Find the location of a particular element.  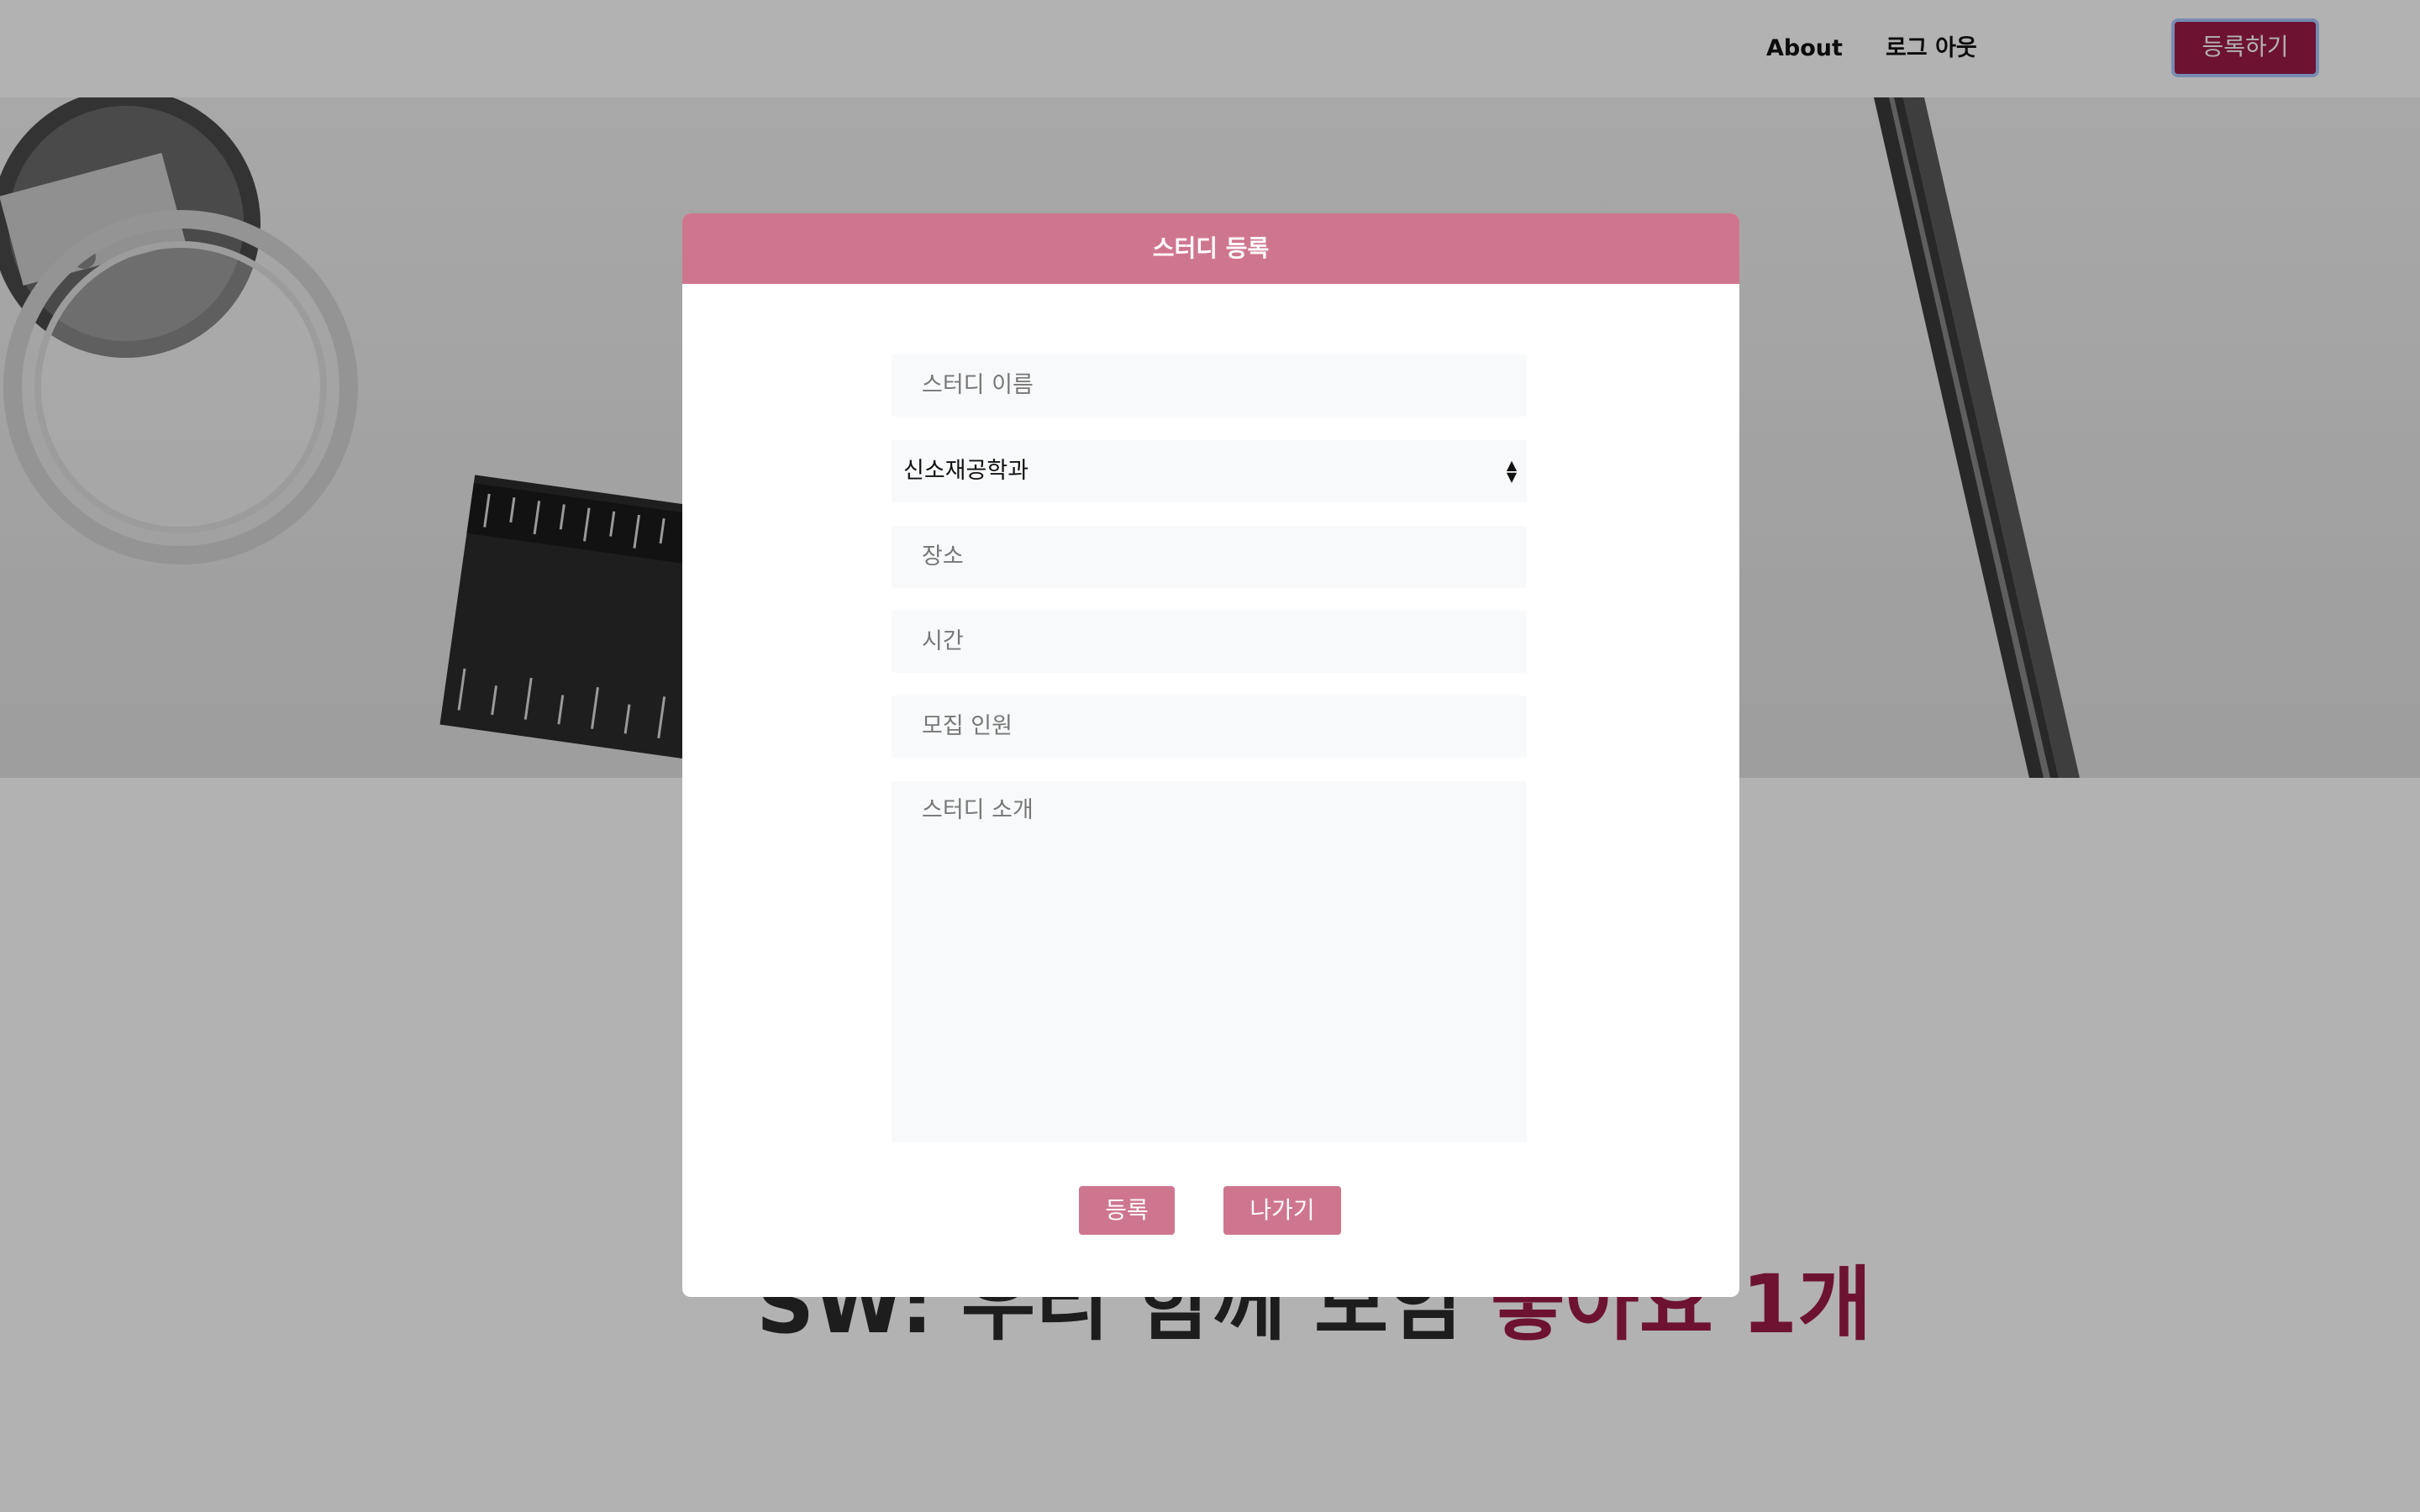

time-input: 시간 is located at coordinates (1209, 642).